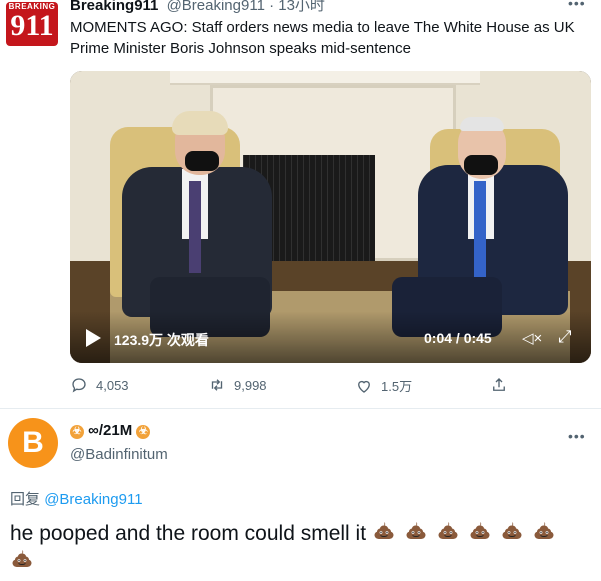  What do you see at coordinates (114, 7) in the screenshot?
I see `display-name: Breaking911` at bounding box center [114, 7].